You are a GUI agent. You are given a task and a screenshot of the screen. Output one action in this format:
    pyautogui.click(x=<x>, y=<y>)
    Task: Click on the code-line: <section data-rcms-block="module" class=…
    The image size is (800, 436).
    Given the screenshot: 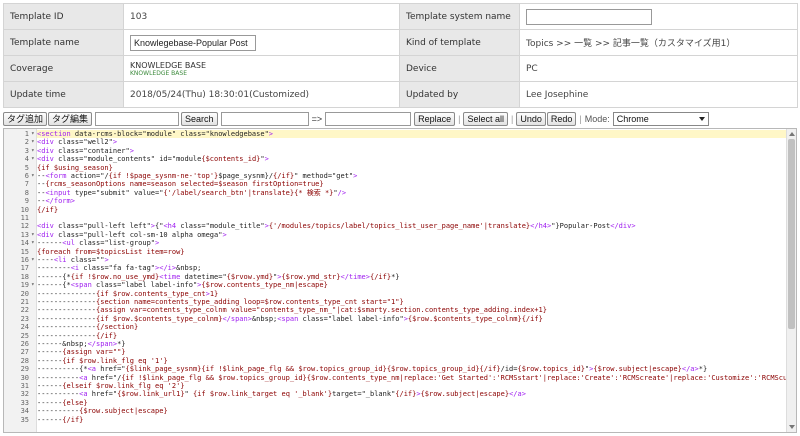 What is the action you would take?
    pyautogui.click(x=411, y=134)
    